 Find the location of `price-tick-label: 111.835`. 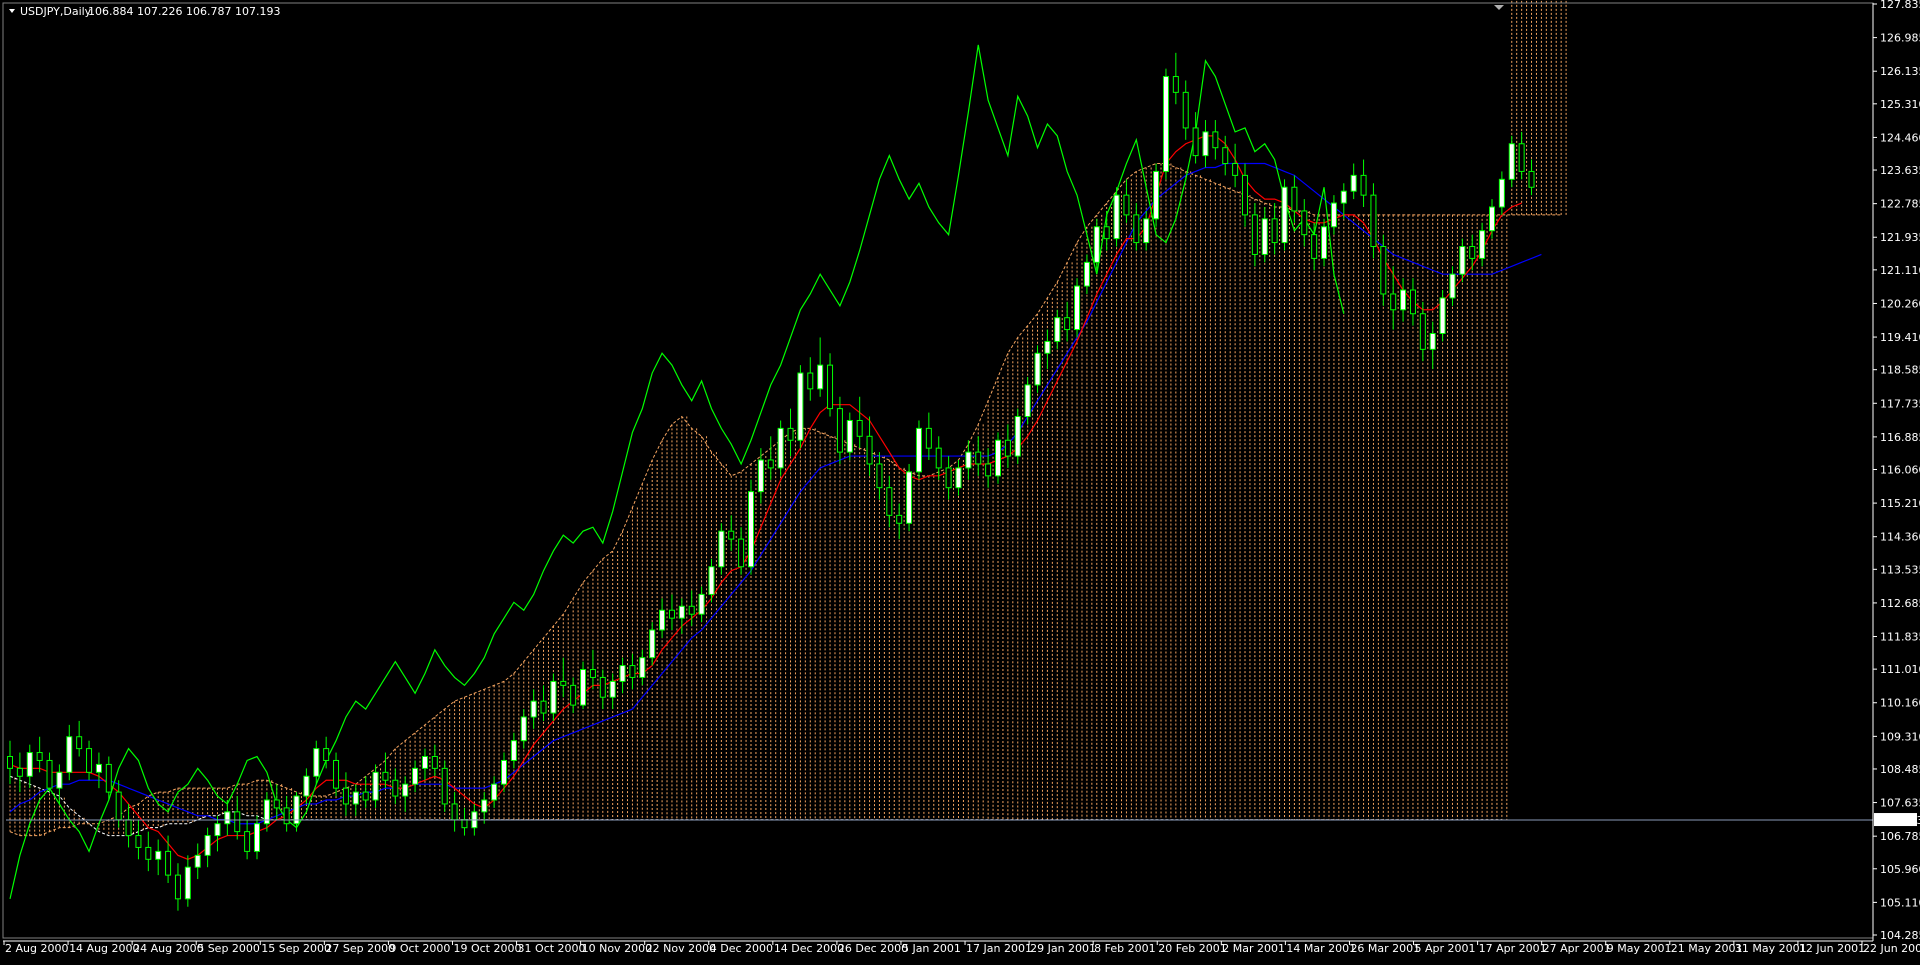

price-tick-label: 111.835 is located at coordinates (1900, 637).